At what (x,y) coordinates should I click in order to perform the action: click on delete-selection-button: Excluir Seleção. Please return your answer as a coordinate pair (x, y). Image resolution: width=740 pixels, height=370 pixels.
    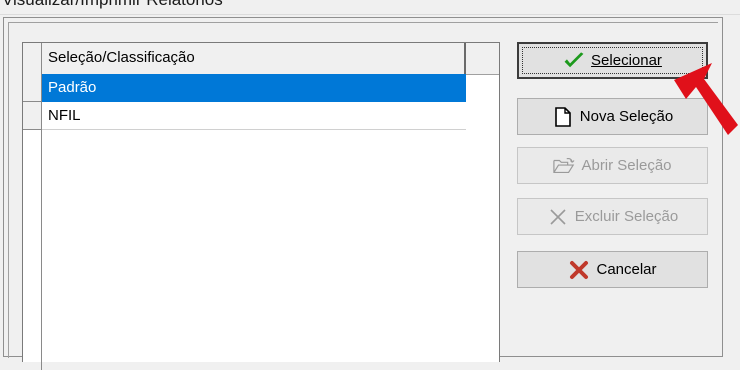
    Looking at the image, I should click on (612, 216).